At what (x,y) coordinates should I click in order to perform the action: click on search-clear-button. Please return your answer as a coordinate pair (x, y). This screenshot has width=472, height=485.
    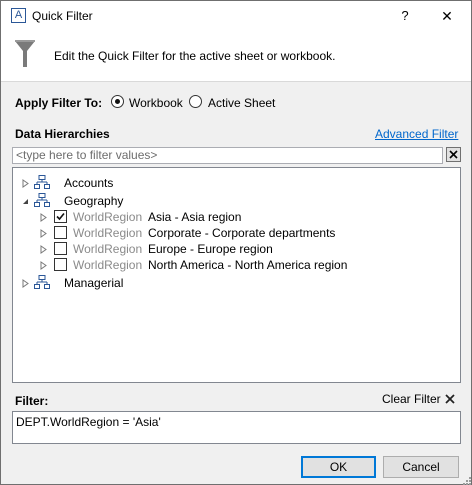
    Looking at the image, I should click on (453, 154).